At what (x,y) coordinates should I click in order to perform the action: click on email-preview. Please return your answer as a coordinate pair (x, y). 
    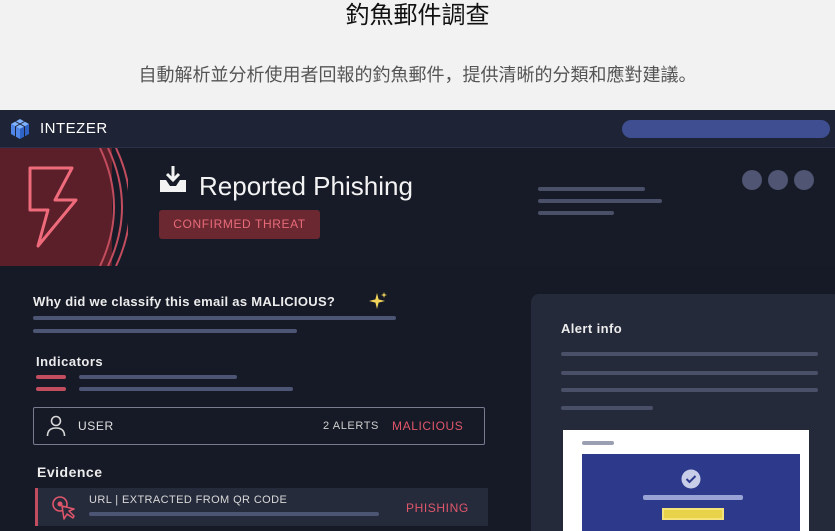
    Looking at the image, I should click on (686, 480).